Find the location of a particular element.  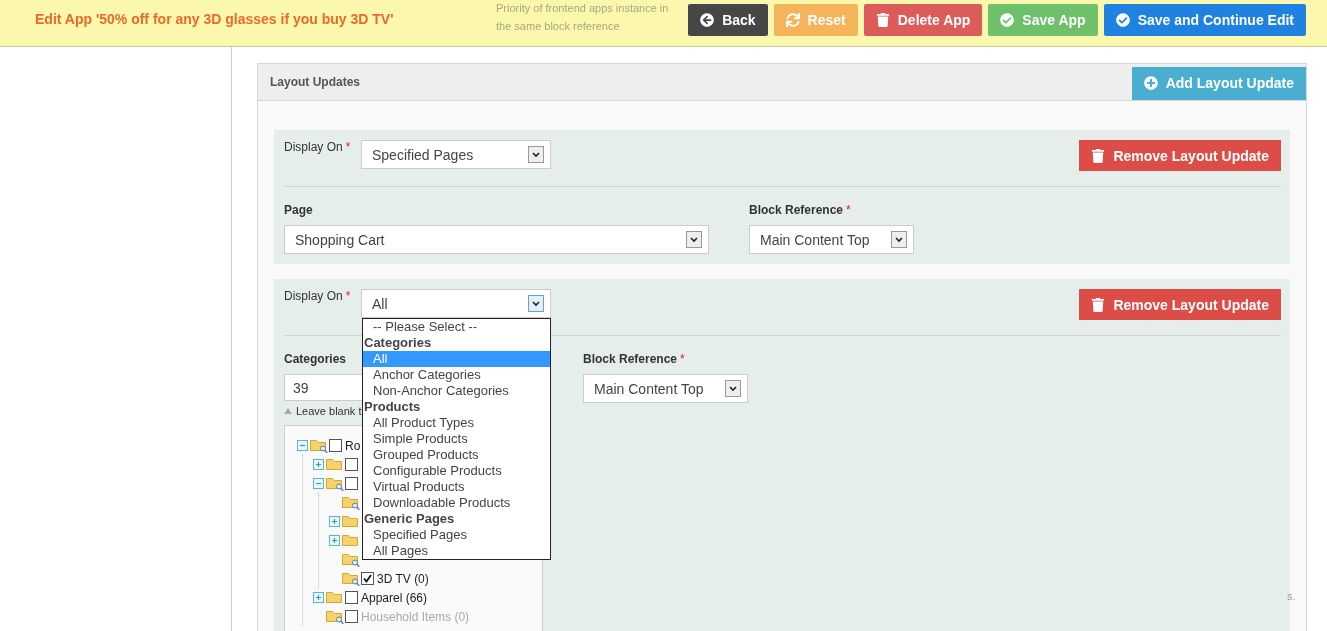

faded-note: Priority of frontend apps instance in the same block reference is located at coordinates (583, 17).